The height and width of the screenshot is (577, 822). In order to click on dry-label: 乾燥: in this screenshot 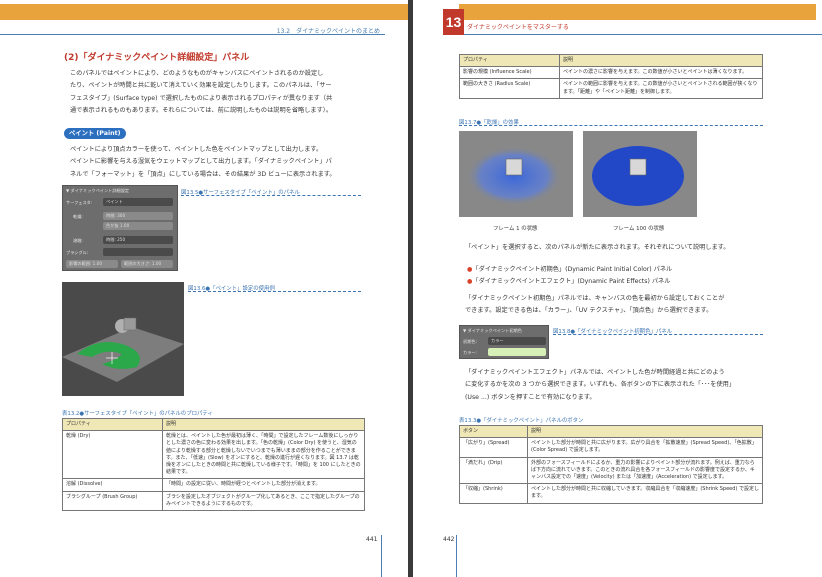, I will do `click(78, 216)`.